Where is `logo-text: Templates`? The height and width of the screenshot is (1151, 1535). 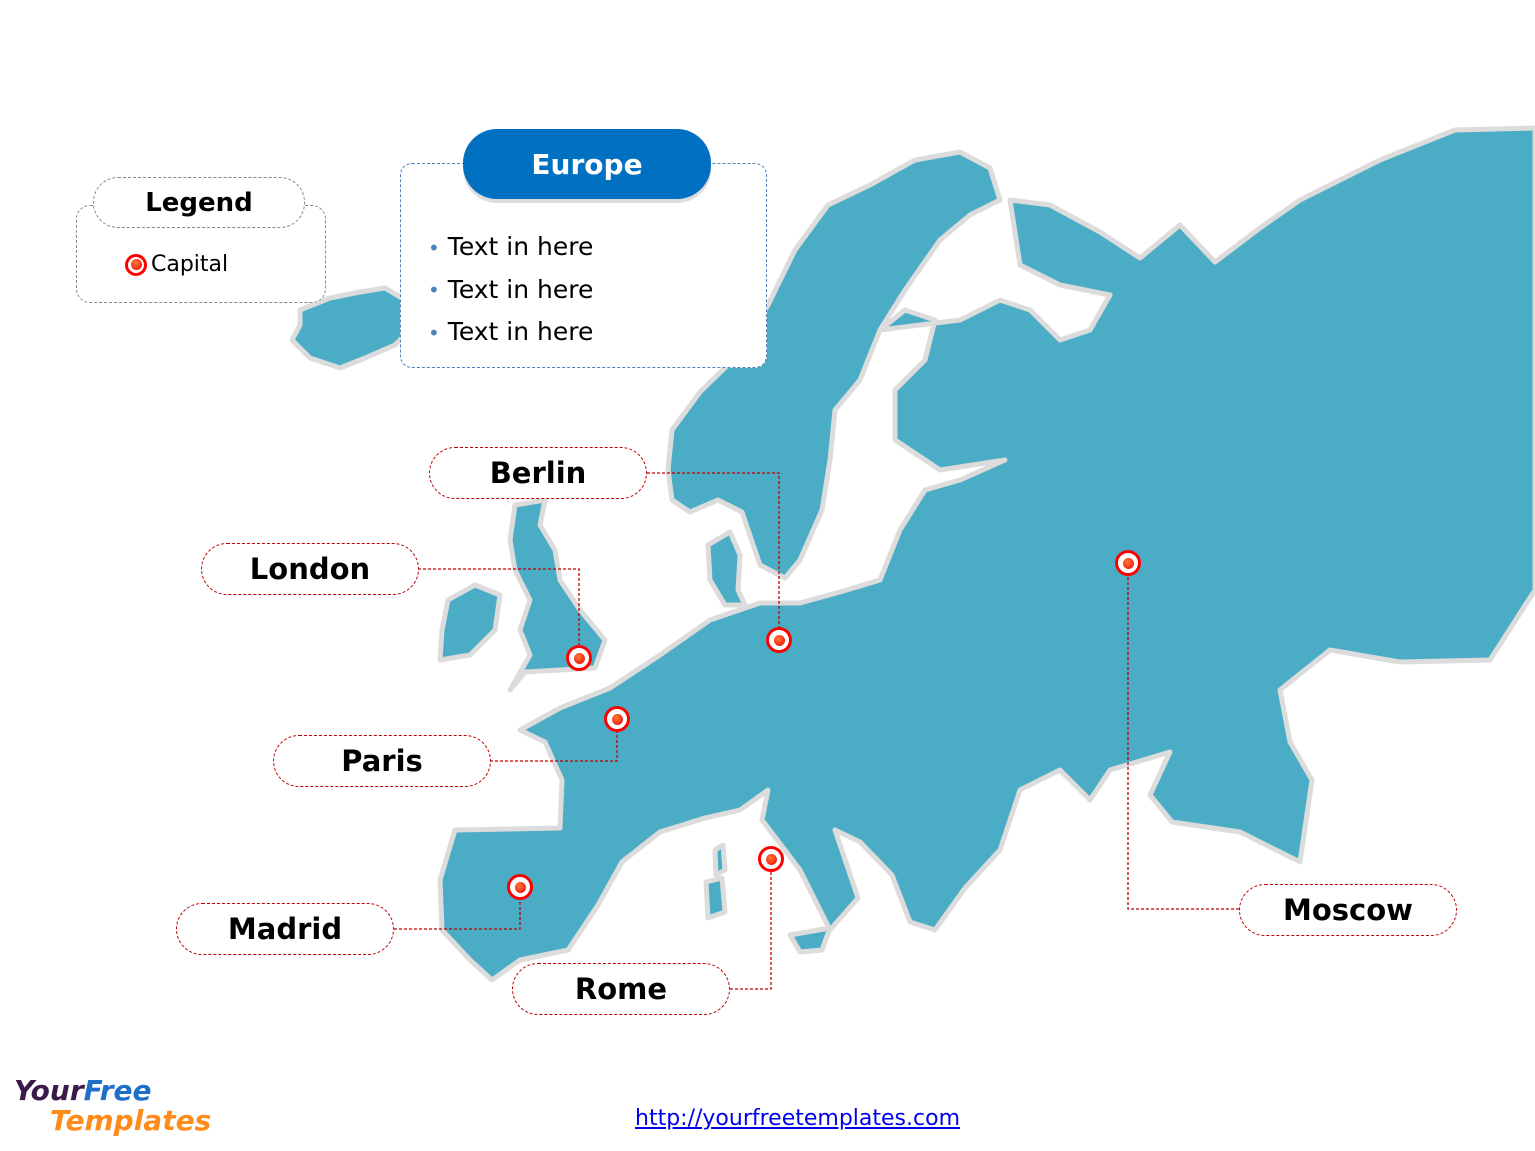
logo-text: Templates is located at coordinates (131, 1120).